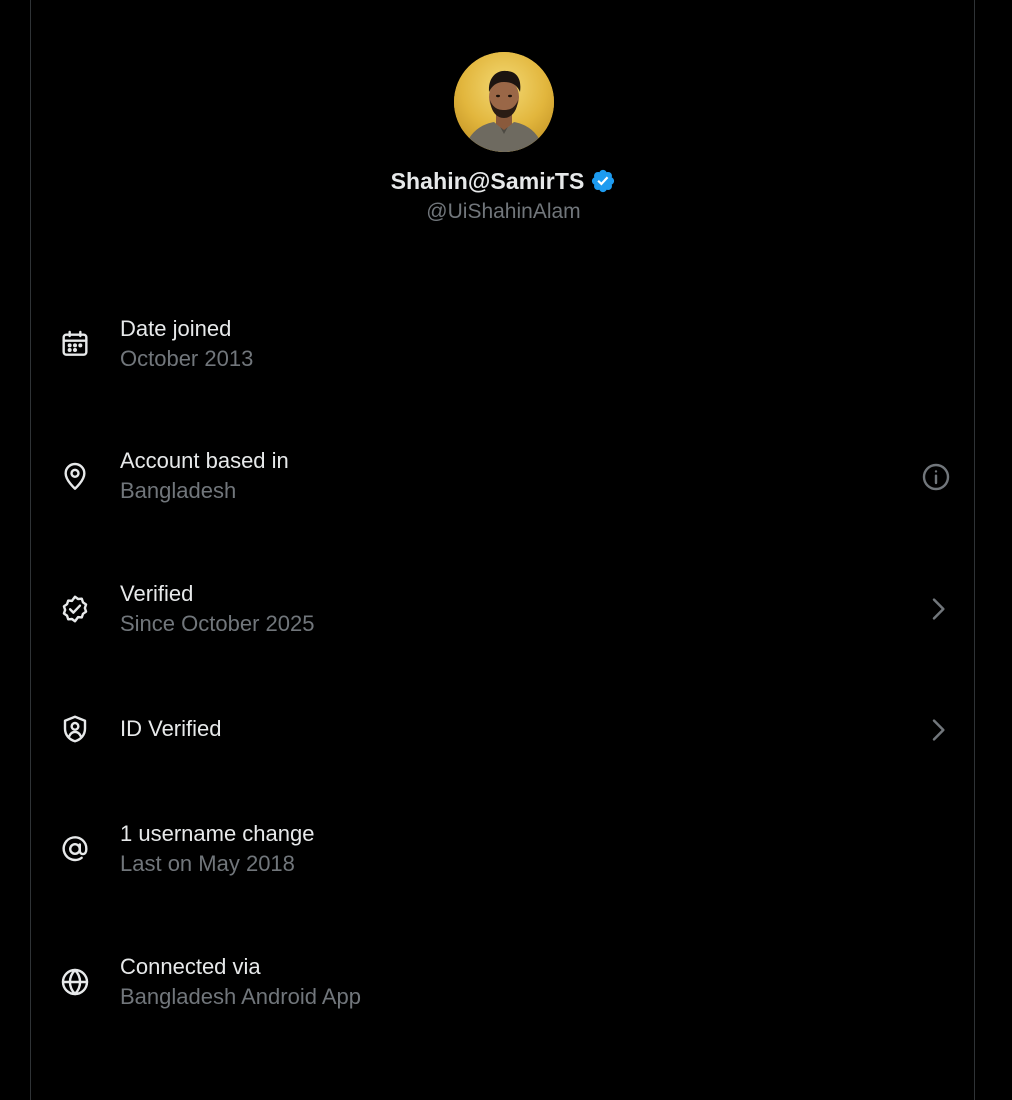 Image resolution: width=1012 pixels, height=1100 pixels. Describe the element at coordinates (217, 833) in the screenshot. I see `info-row-title: 1 username change` at that location.